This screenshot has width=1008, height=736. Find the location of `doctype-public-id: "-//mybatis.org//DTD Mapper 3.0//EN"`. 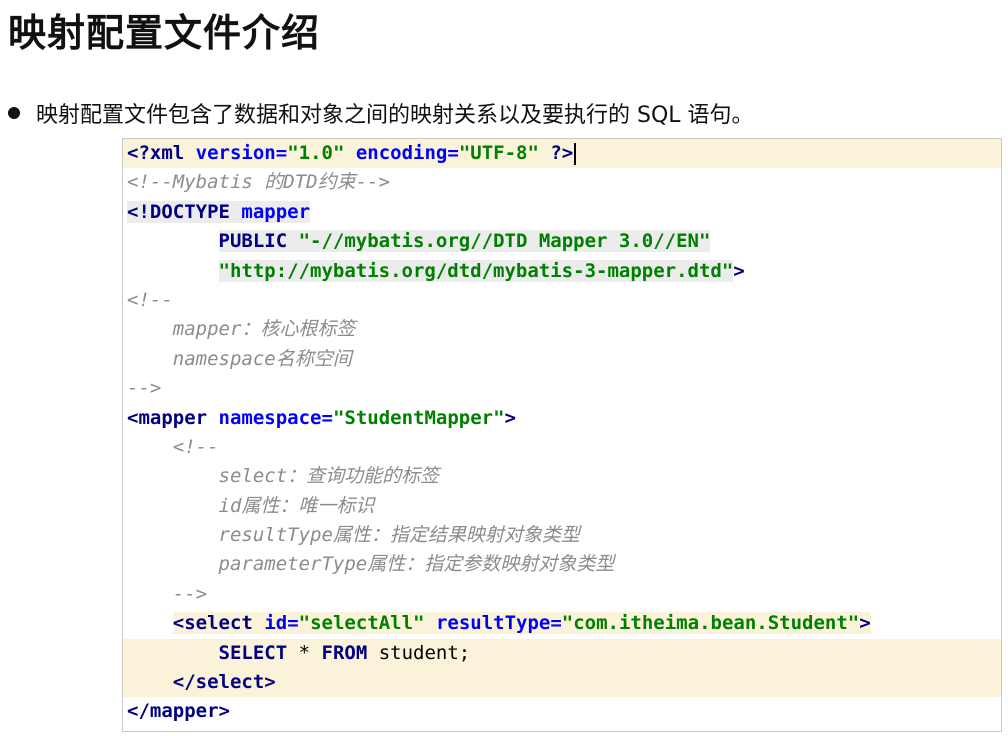

doctype-public-id: "-//mybatis.org//DTD Mapper 3.0//EN" is located at coordinates (504, 241).